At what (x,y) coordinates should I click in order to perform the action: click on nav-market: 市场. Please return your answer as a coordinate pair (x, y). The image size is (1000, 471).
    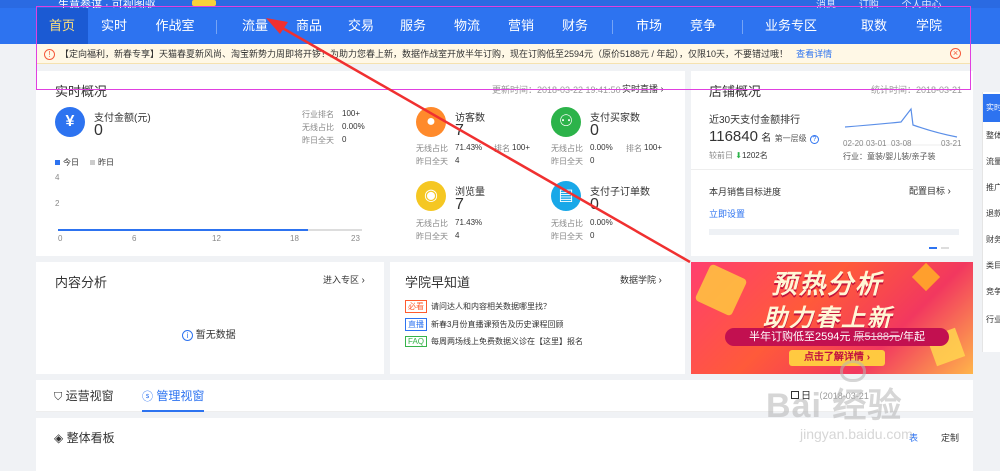
    Looking at the image, I should click on (649, 26).